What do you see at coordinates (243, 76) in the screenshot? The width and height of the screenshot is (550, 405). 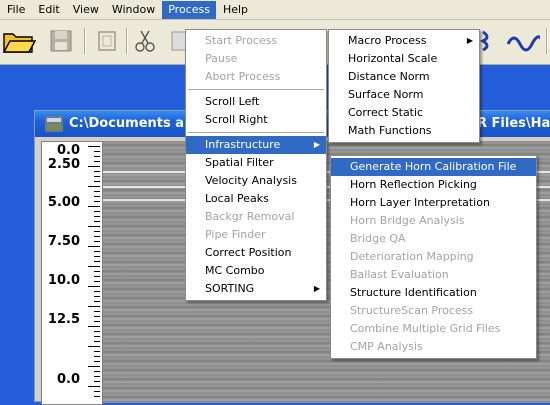 I see `menu-item-label: Abort Process` at bounding box center [243, 76].